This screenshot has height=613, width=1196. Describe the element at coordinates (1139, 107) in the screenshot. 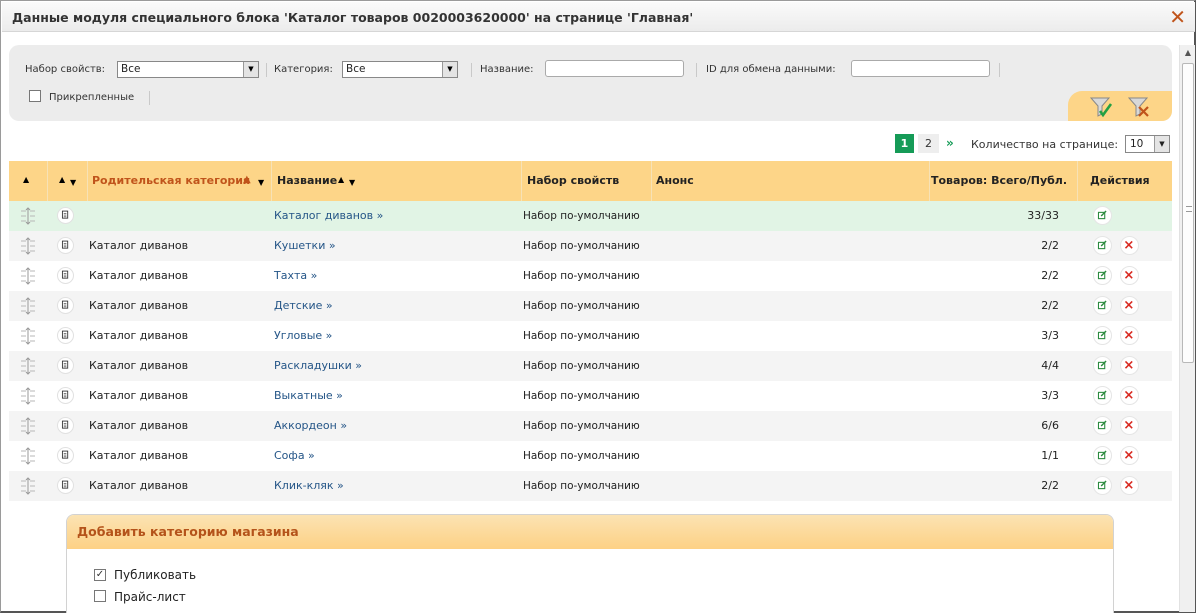

I see `filter-clear-icon` at that location.